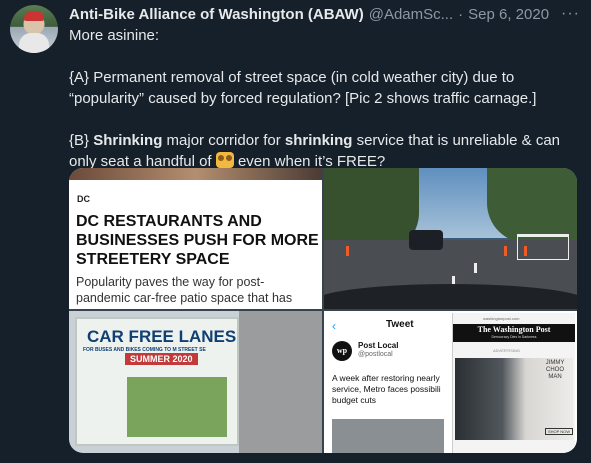 This screenshot has height=463, width=591. Describe the element at coordinates (83, 199) in the screenshot. I see `article-section: DC` at that location.